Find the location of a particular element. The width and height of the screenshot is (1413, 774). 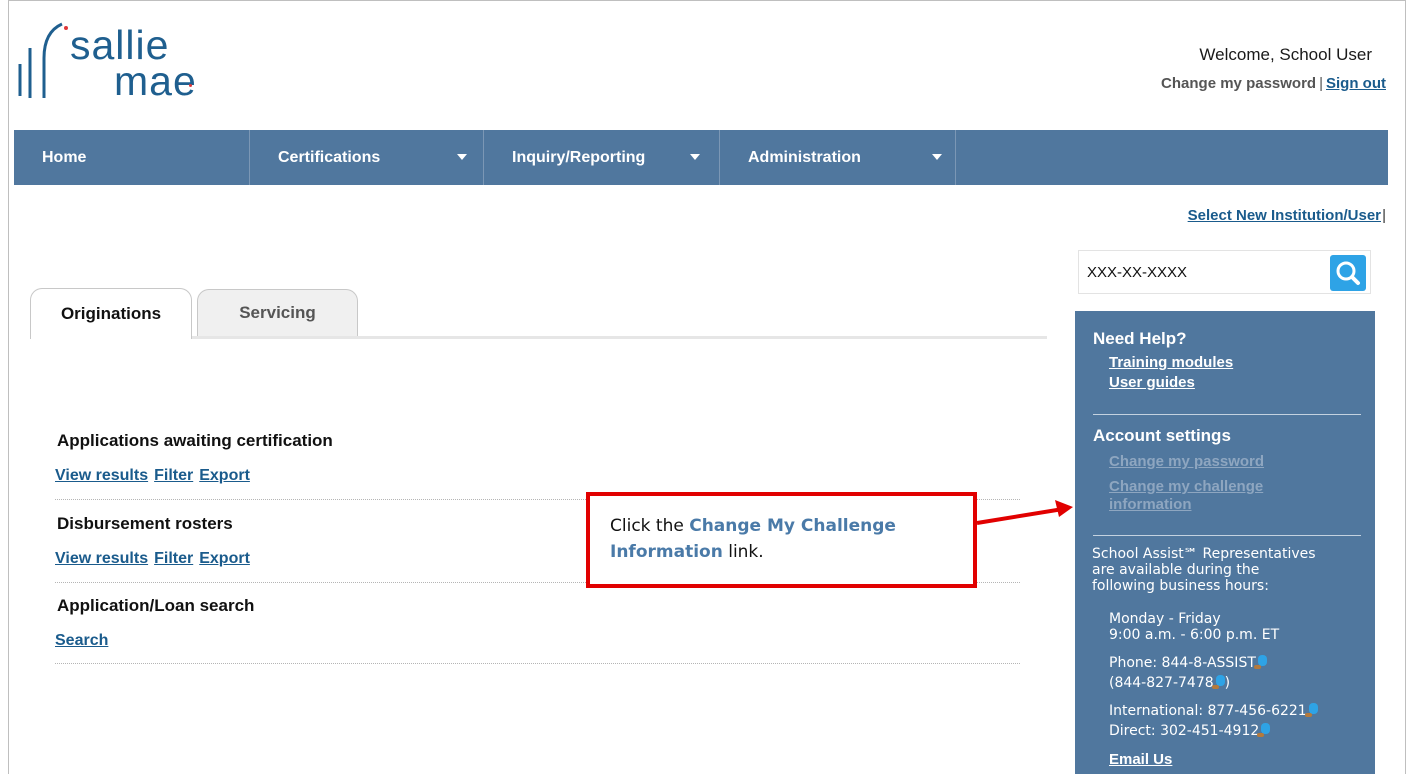

section-links-disbursement: View results Filter Export is located at coordinates (155, 559).